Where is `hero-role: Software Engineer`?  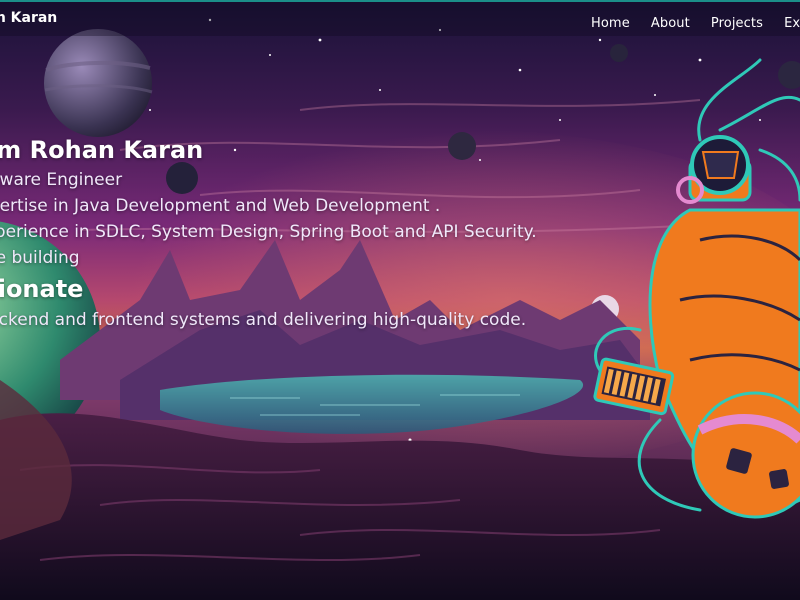 hero-role: Software Engineer is located at coordinates (61, 180).